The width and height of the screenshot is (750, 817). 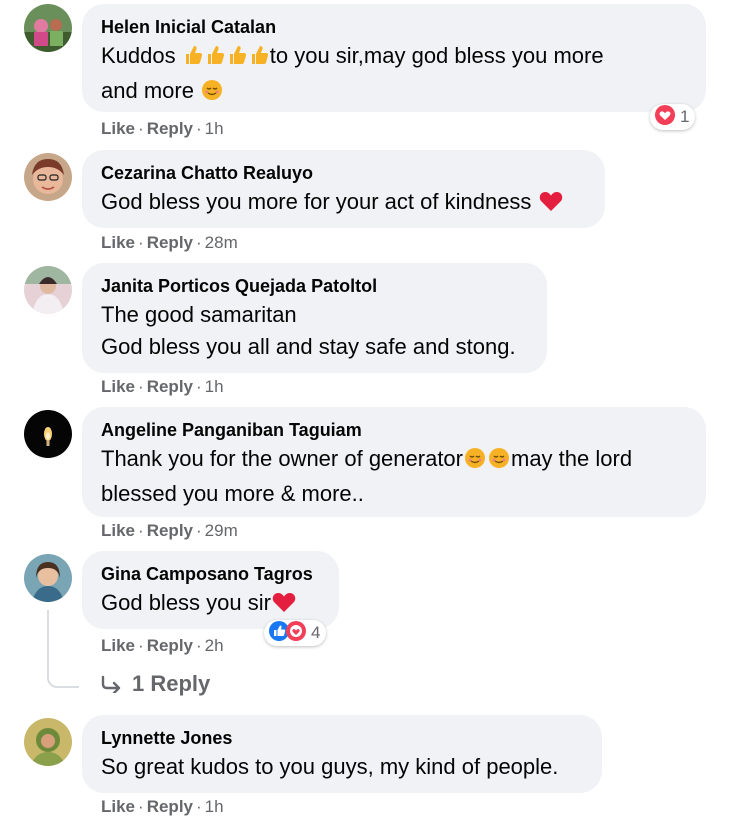 What do you see at coordinates (316, 632) in the screenshot?
I see `reaction-count: 4` at bounding box center [316, 632].